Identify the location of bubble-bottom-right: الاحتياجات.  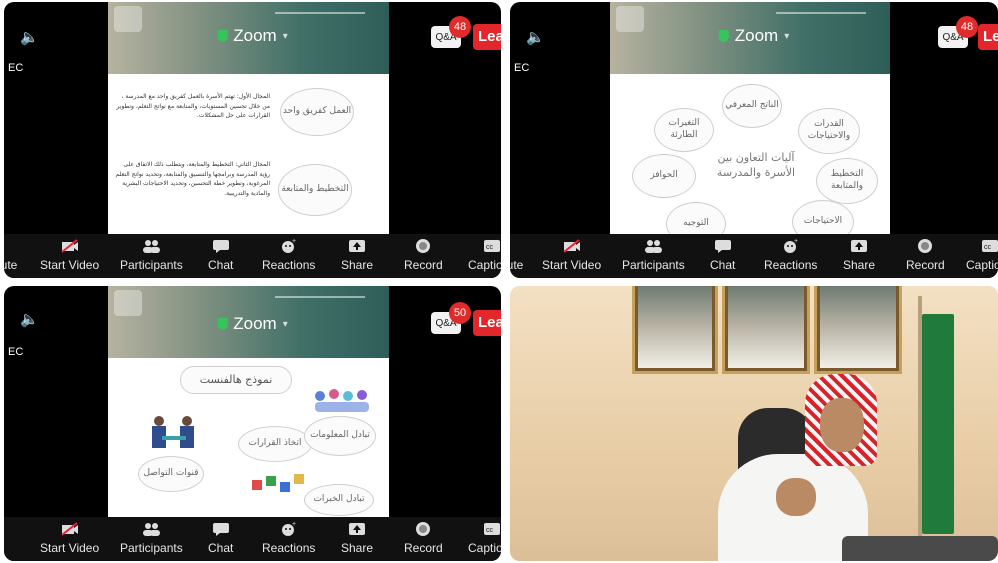
(823, 217).